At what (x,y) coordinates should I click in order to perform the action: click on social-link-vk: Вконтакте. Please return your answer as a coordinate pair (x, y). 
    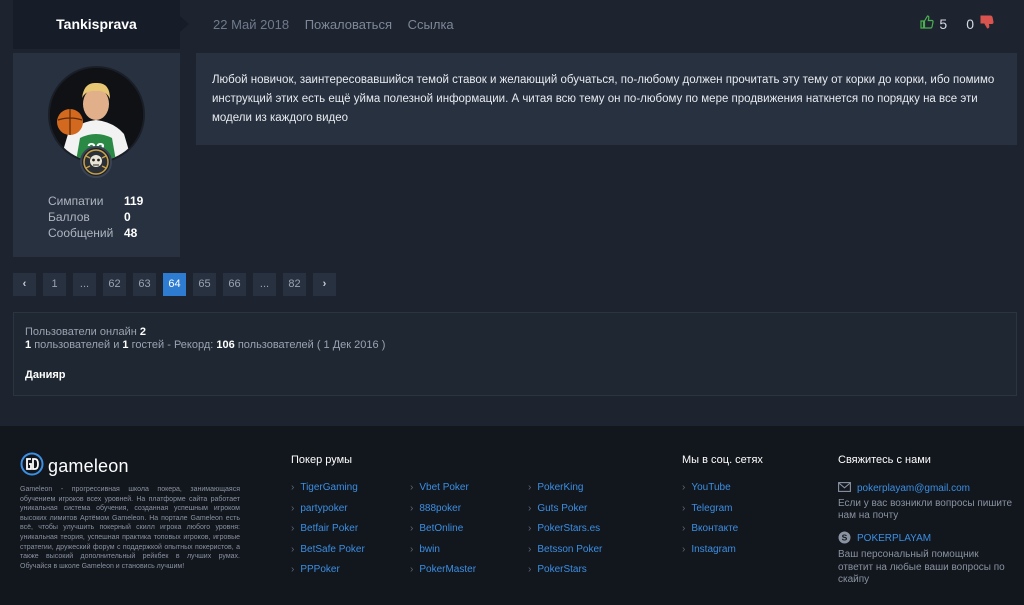
    Looking at the image, I should click on (710, 533).